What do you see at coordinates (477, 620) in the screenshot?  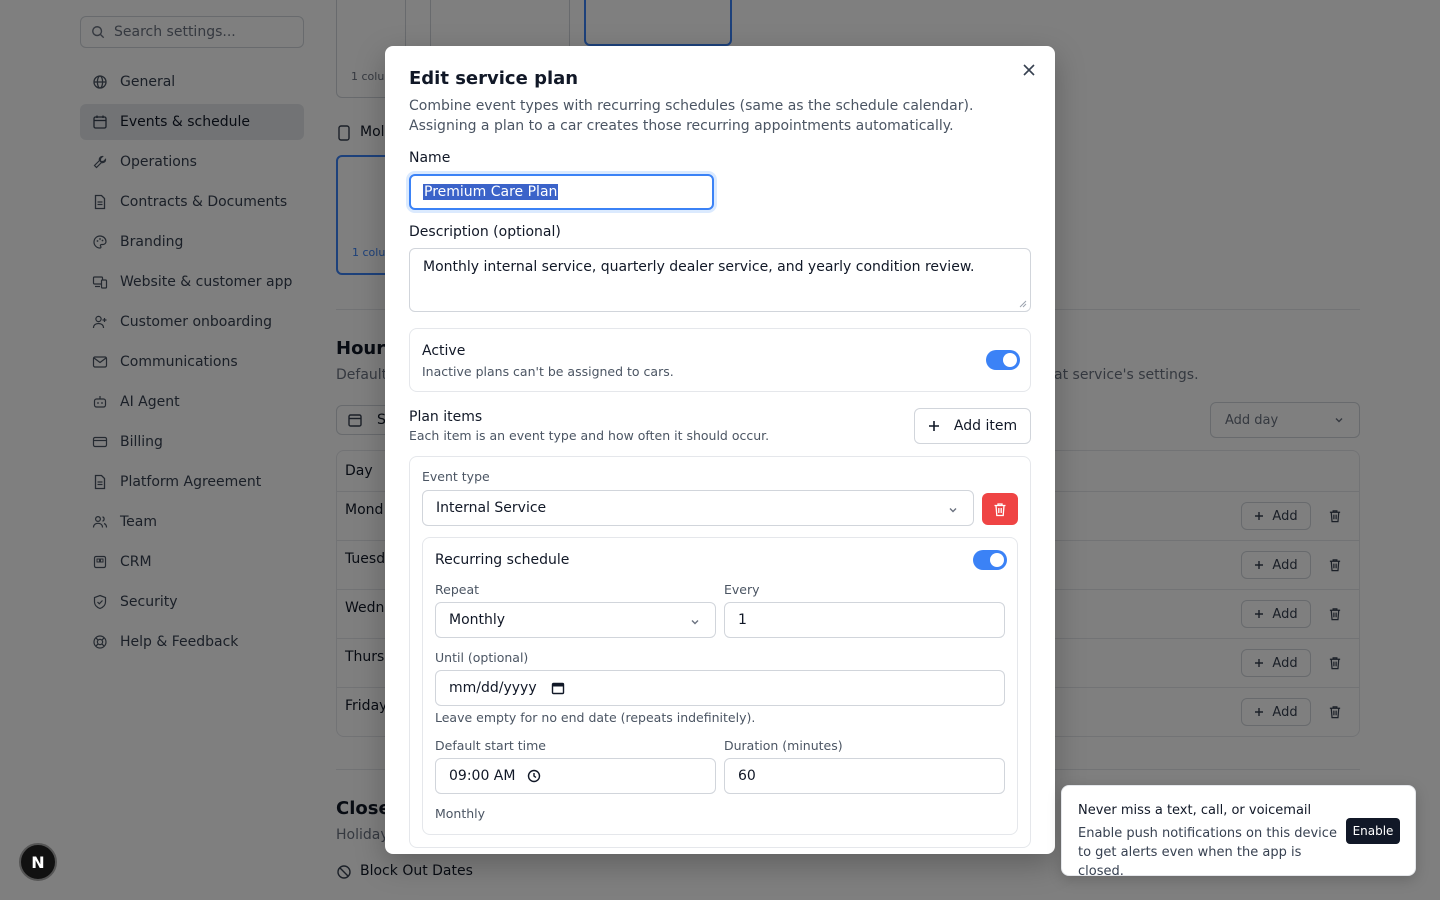 I see `repeat-value: Monthly` at bounding box center [477, 620].